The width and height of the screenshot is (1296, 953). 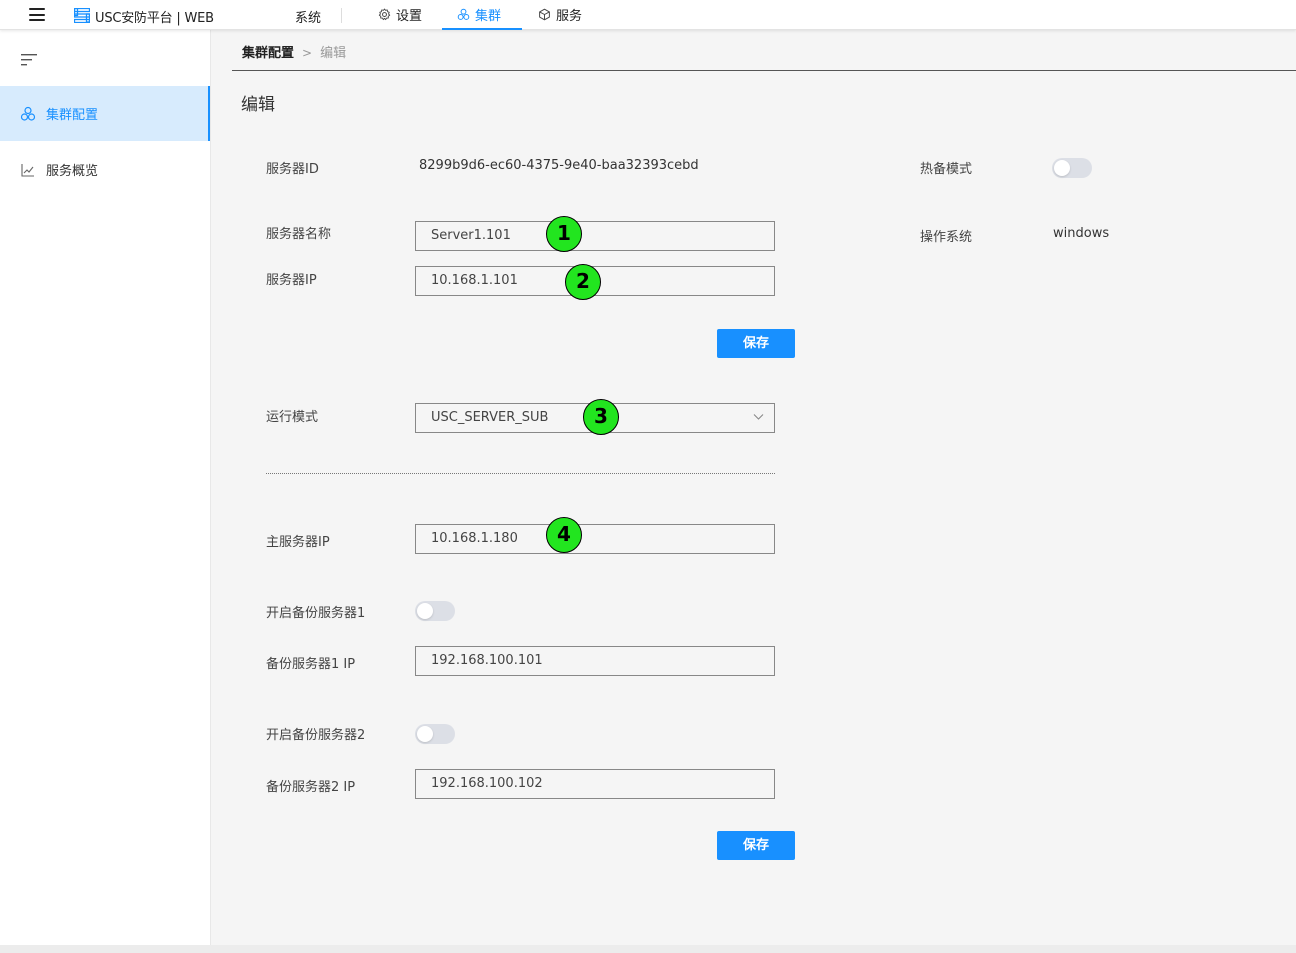 What do you see at coordinates (72, 171) in the screenshot?
I see `sidebar-item-label: 服务概览` at bounding box center [72, 171].